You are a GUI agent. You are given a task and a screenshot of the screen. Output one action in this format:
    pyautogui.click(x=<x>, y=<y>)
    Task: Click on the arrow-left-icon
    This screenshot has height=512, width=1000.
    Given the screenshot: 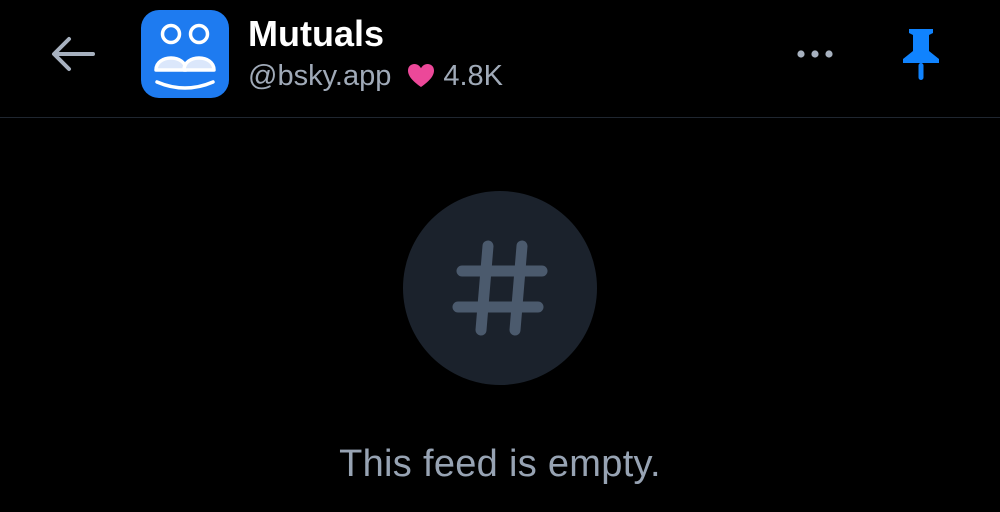 What is the action you would take?
    pyautogui.click(x=73, y=54)
    